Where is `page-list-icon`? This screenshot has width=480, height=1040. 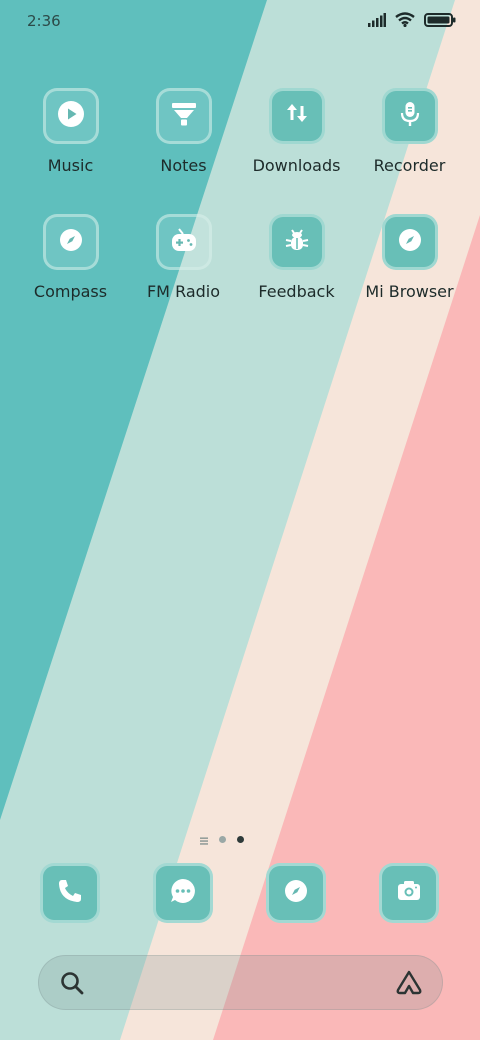 page-list-icon is located at coordinates (204, 839).